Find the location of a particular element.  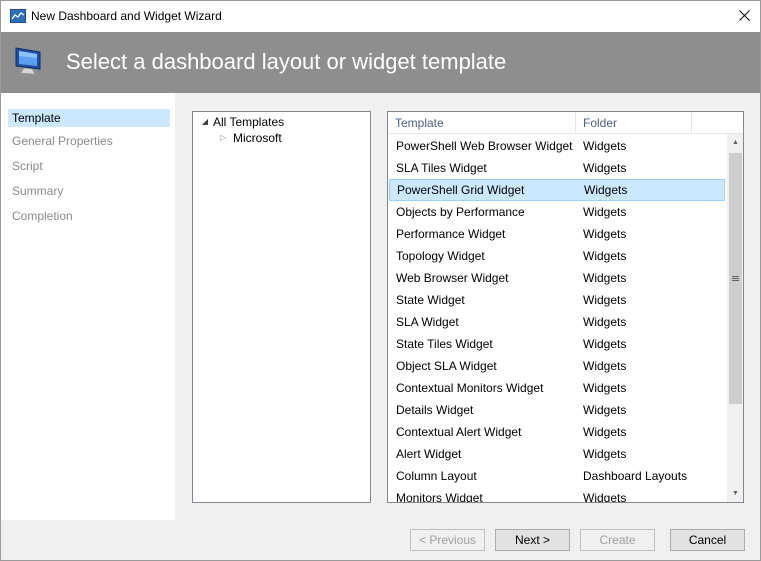

list-header: Template Folder is located at coordinates (565, 123).